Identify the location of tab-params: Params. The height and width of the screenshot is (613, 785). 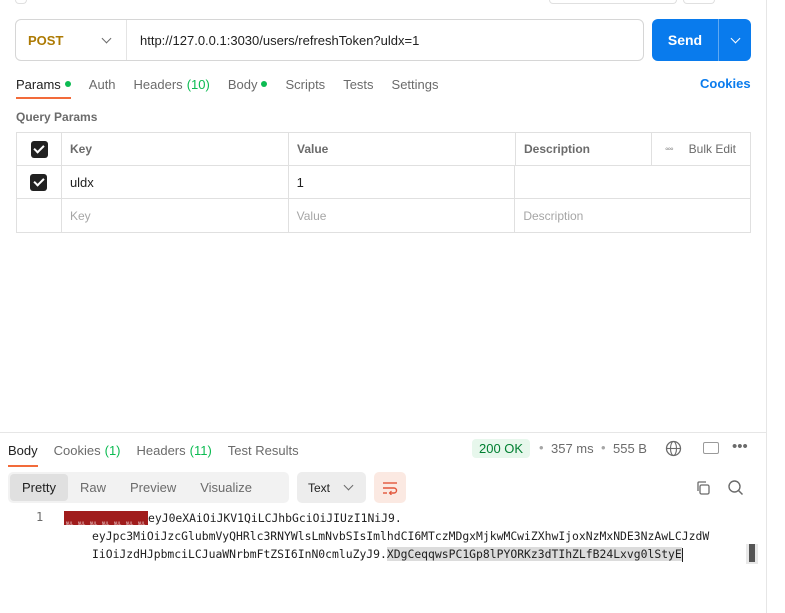
(43, 87).